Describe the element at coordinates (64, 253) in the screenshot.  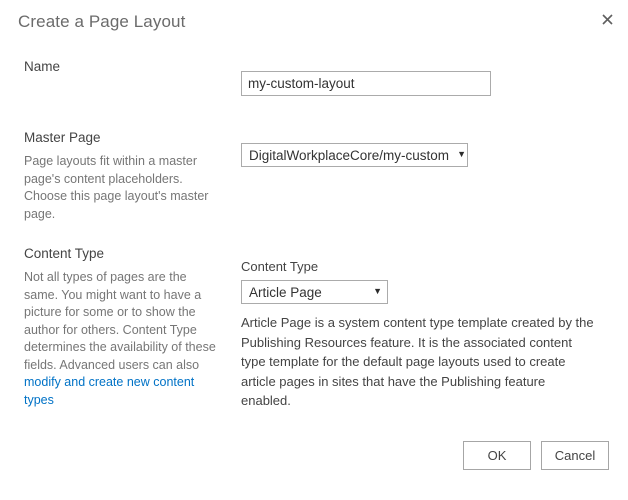
I see `content-type-field-title: Content Type` at that location.